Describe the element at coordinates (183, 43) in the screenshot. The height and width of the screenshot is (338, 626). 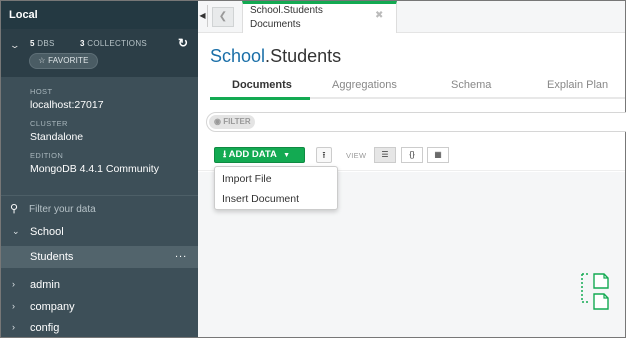
I see `refresh-icon: ↻` at that location.